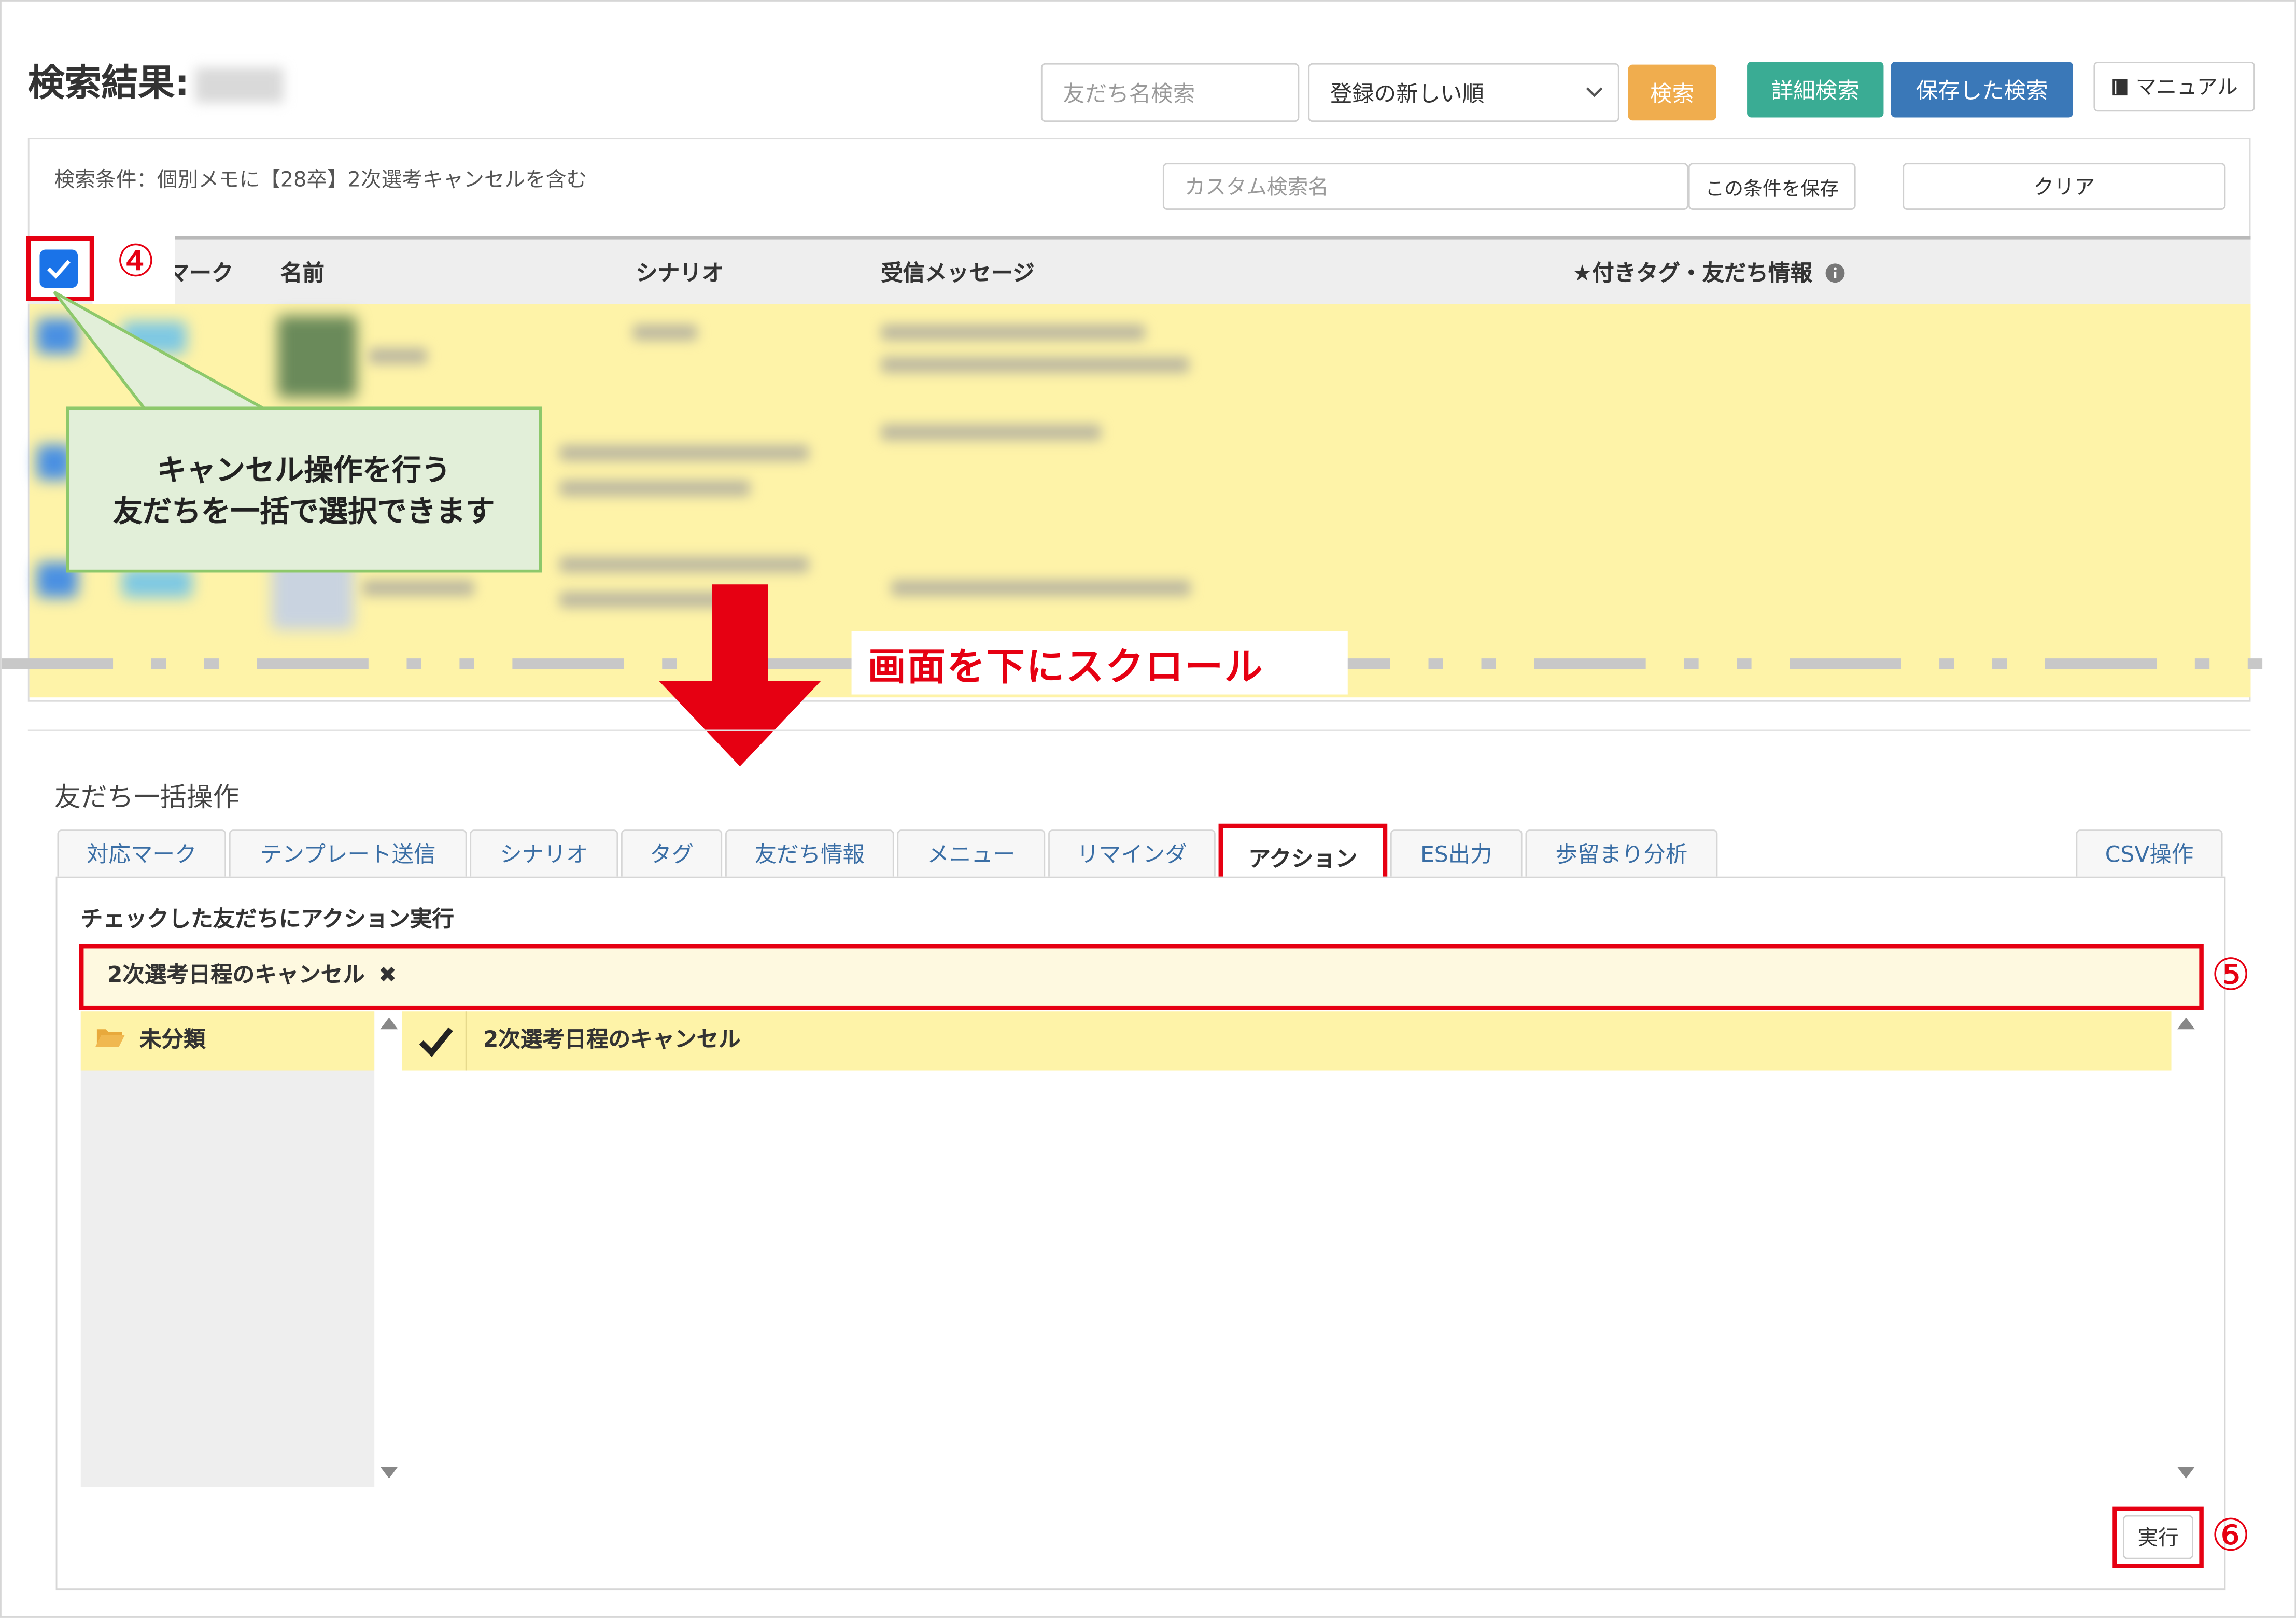 The width and height of the screenshot is (2296, 1618). Describe the element at coordinates (740, 675) in the screenshot. I see `down-arrow-icon` at that location.